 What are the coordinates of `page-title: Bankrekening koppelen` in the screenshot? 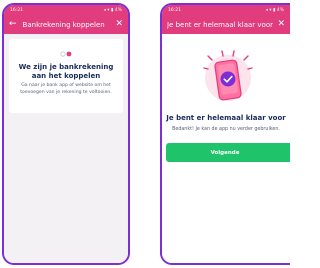 It's located at (63, 24).